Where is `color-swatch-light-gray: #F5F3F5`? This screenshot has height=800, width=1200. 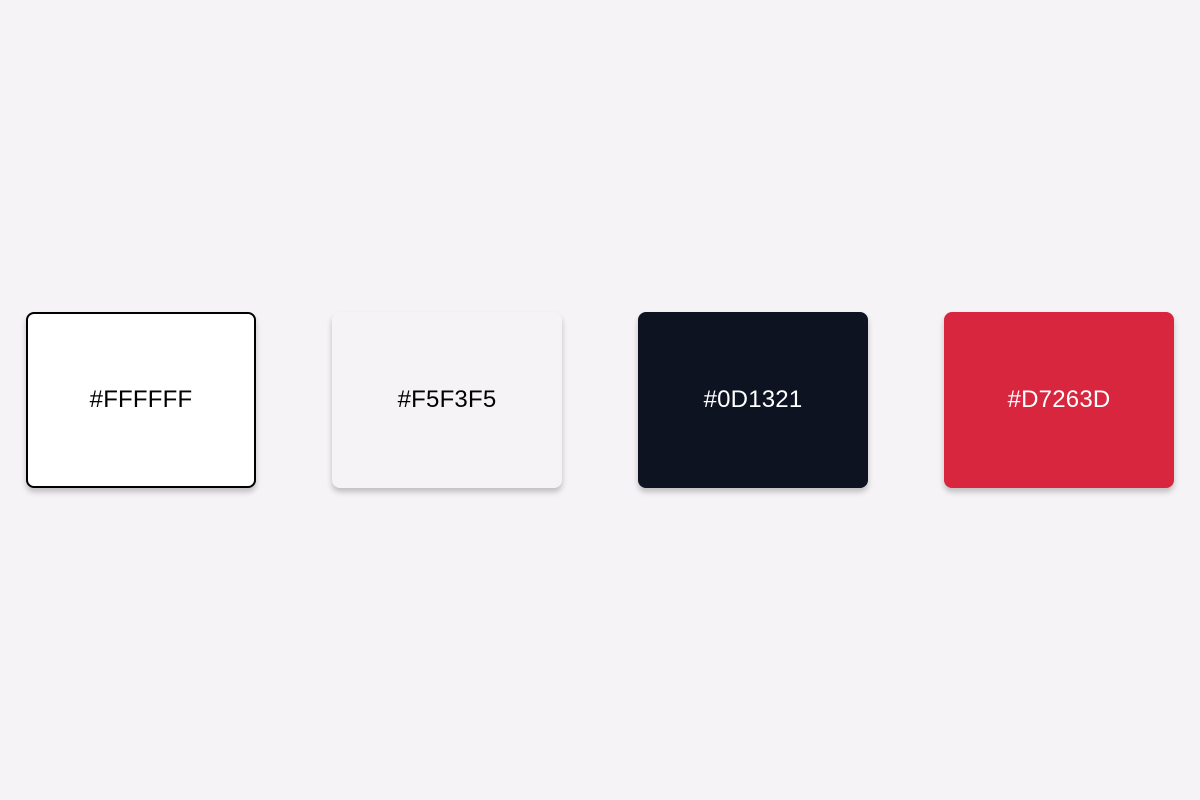
color-swatch-light-gray: #F5F3F5 is located at coordinates (447, 400).